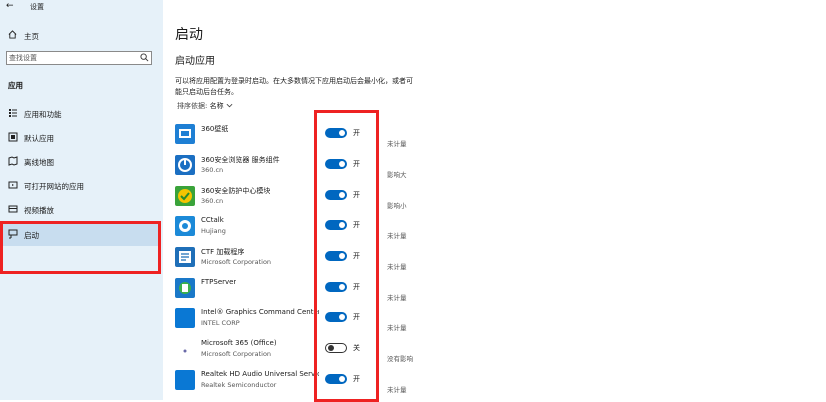 This screenshot has height=402, width=826. I want to click on sidebar-item-label: 默认应用, so click(39, 138).